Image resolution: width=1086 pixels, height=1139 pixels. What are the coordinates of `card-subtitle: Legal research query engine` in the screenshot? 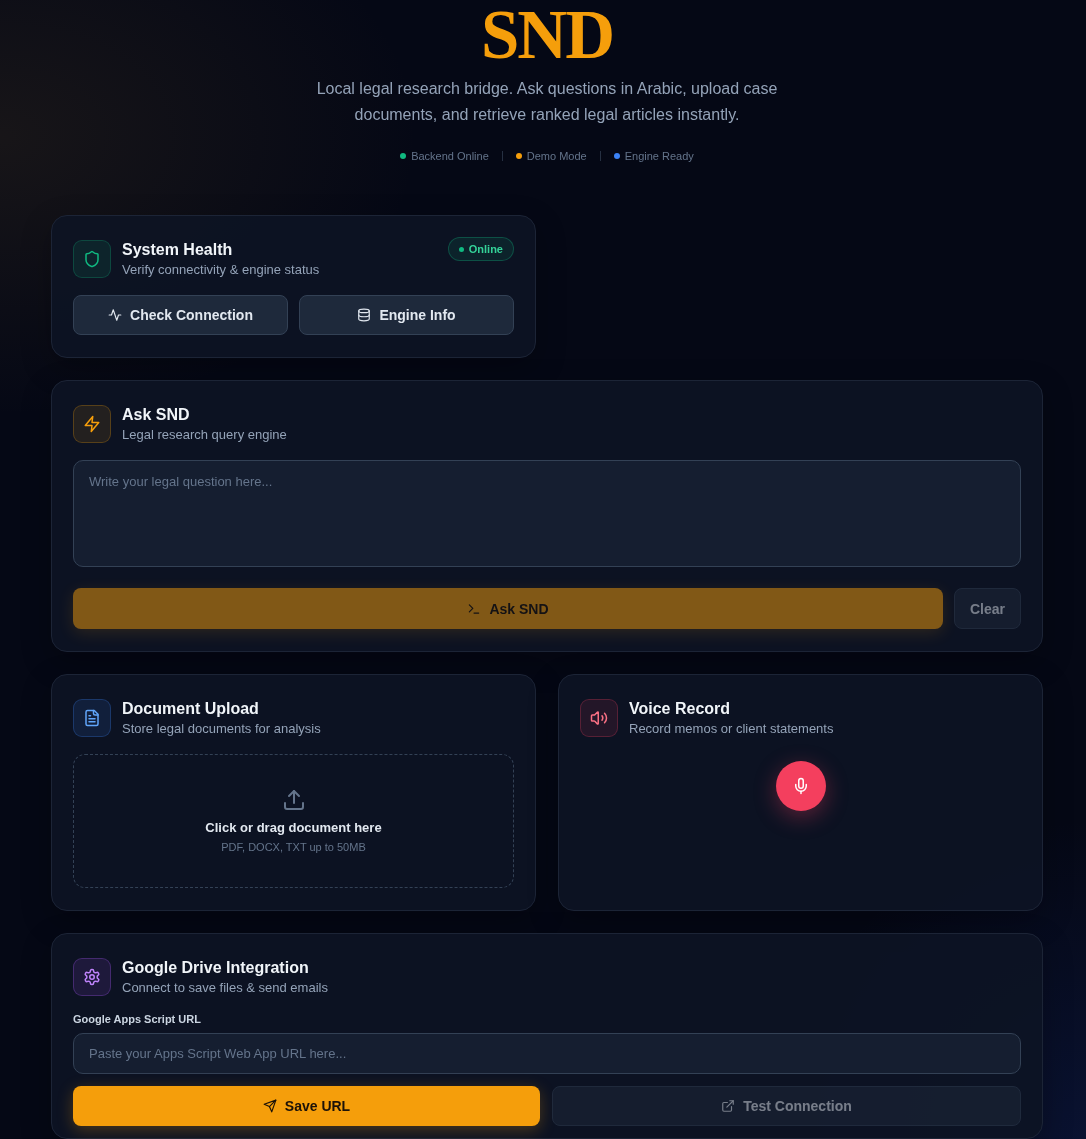 It's located at (205, 434).